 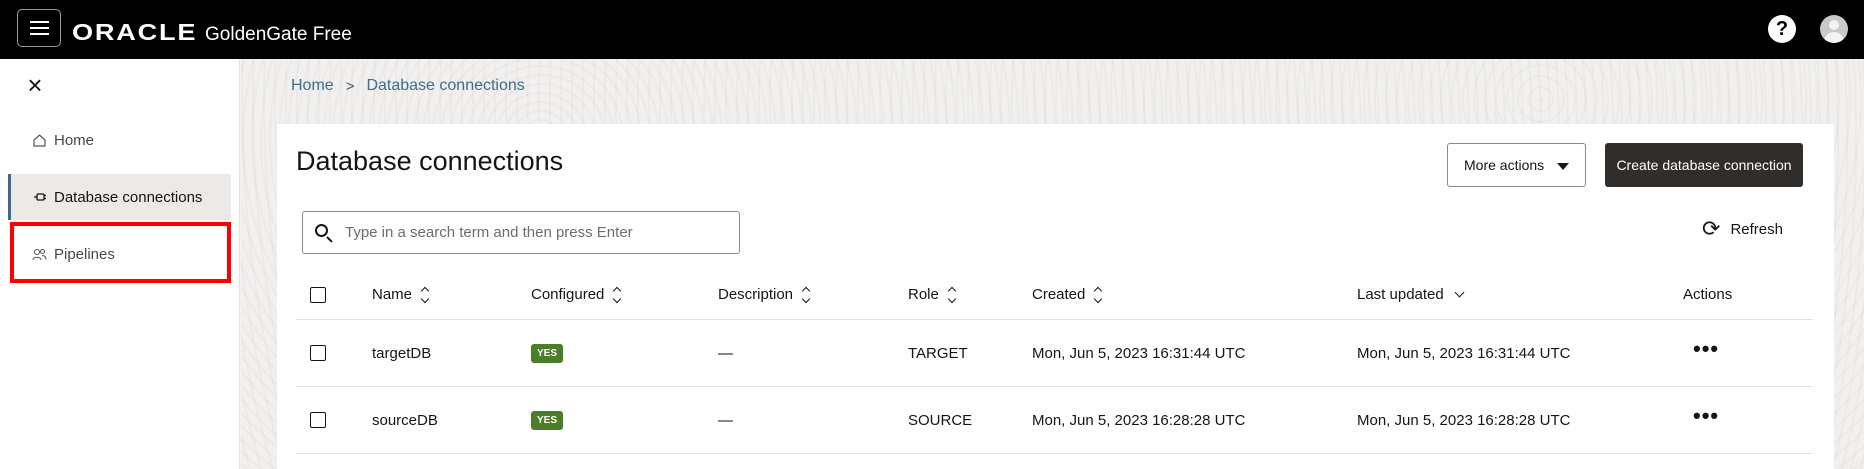 I want to click on cell-name: sourceDB, so click(x=405, y=420).